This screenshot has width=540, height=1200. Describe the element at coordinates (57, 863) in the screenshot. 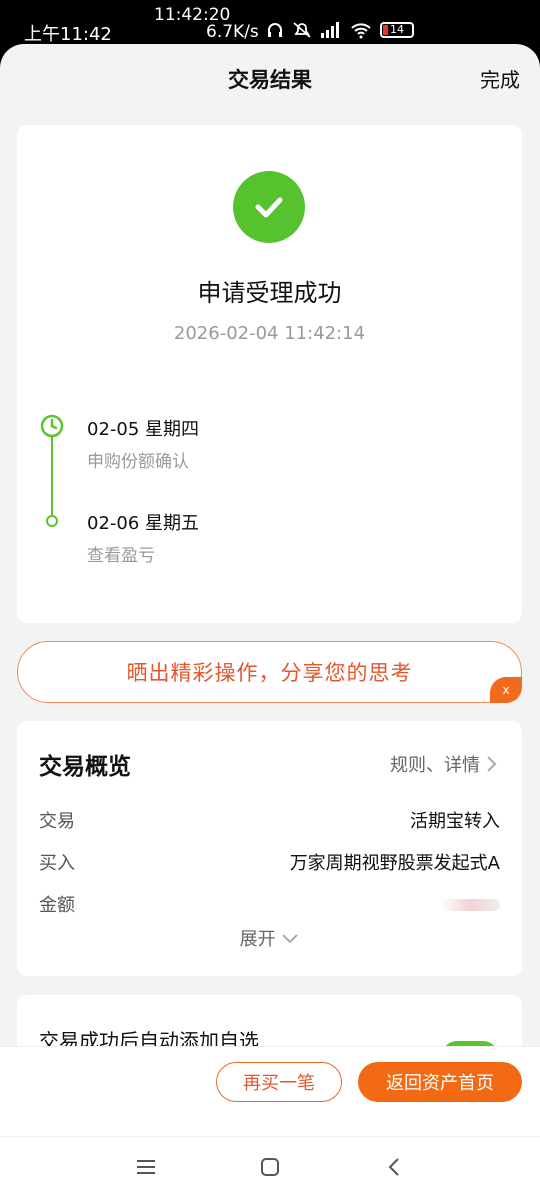

I see `row-label: 买入` at that location.